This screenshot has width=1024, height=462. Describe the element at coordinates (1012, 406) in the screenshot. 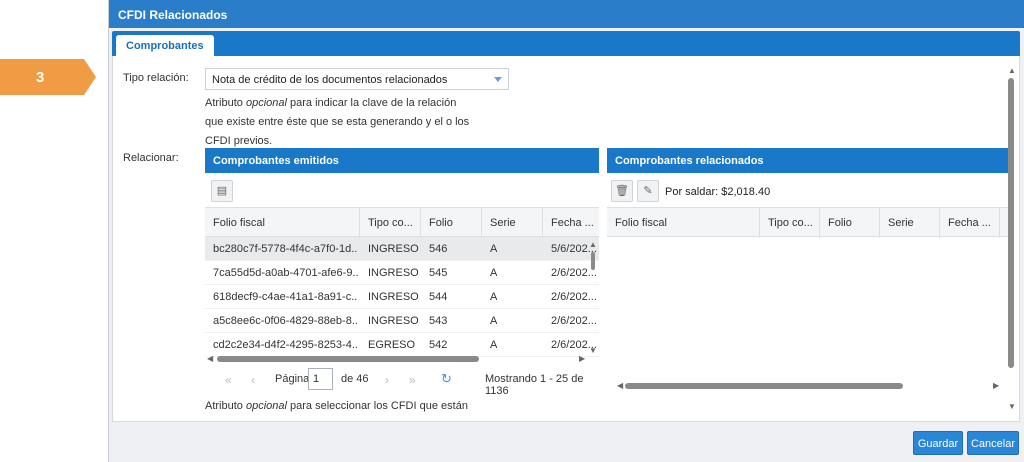

I see `scroll-down-icon: ▼` at that location.